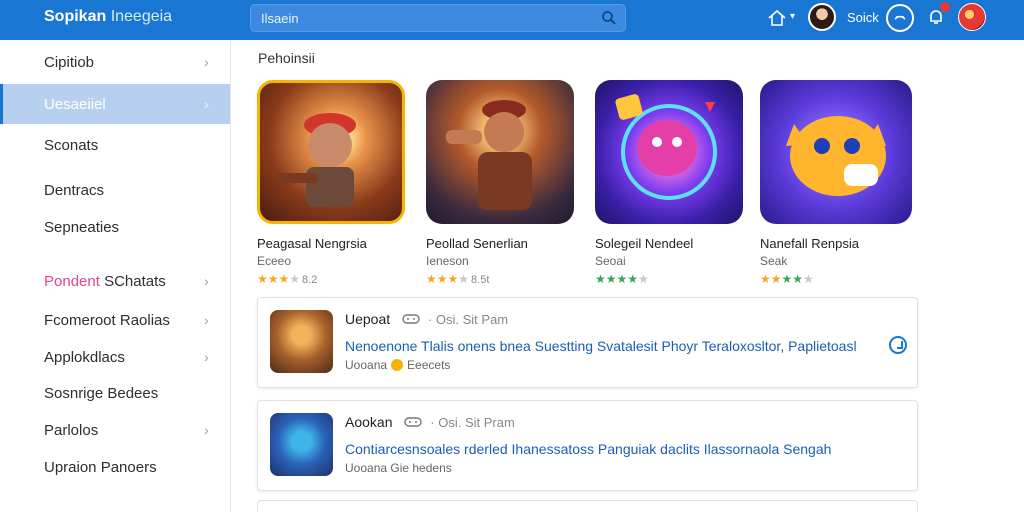 The height and width of the screenshot is (512, 1024). Describe the element at coordinates (777, 18) in the screenshot. I see `home-icon` at that location.